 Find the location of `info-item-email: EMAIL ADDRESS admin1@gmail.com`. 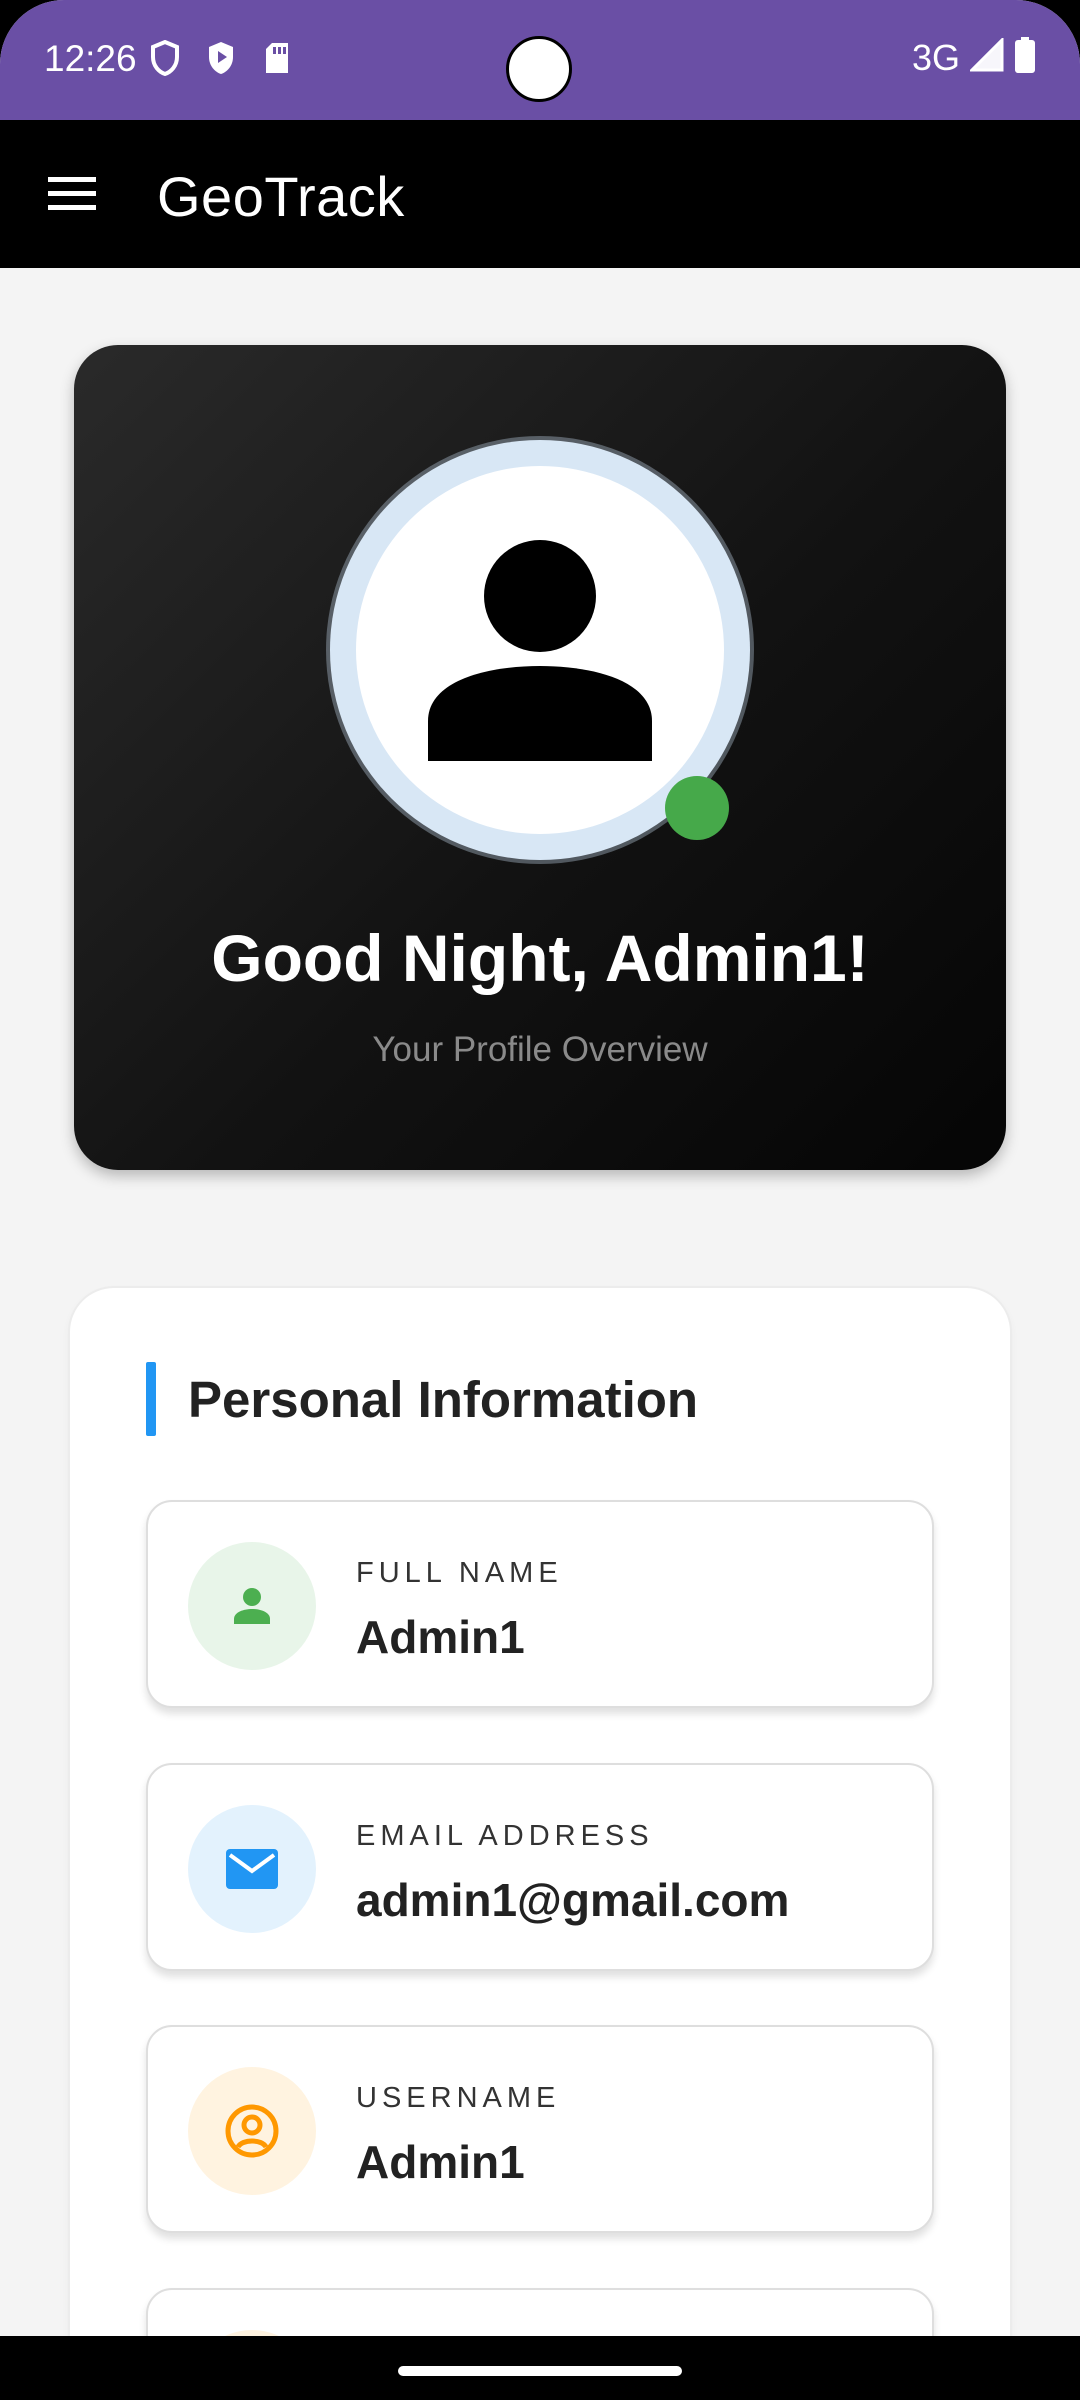

info-item-email: EMAIL ADDRESS admin1@gmail.com is located at coordinates (540, 1867).